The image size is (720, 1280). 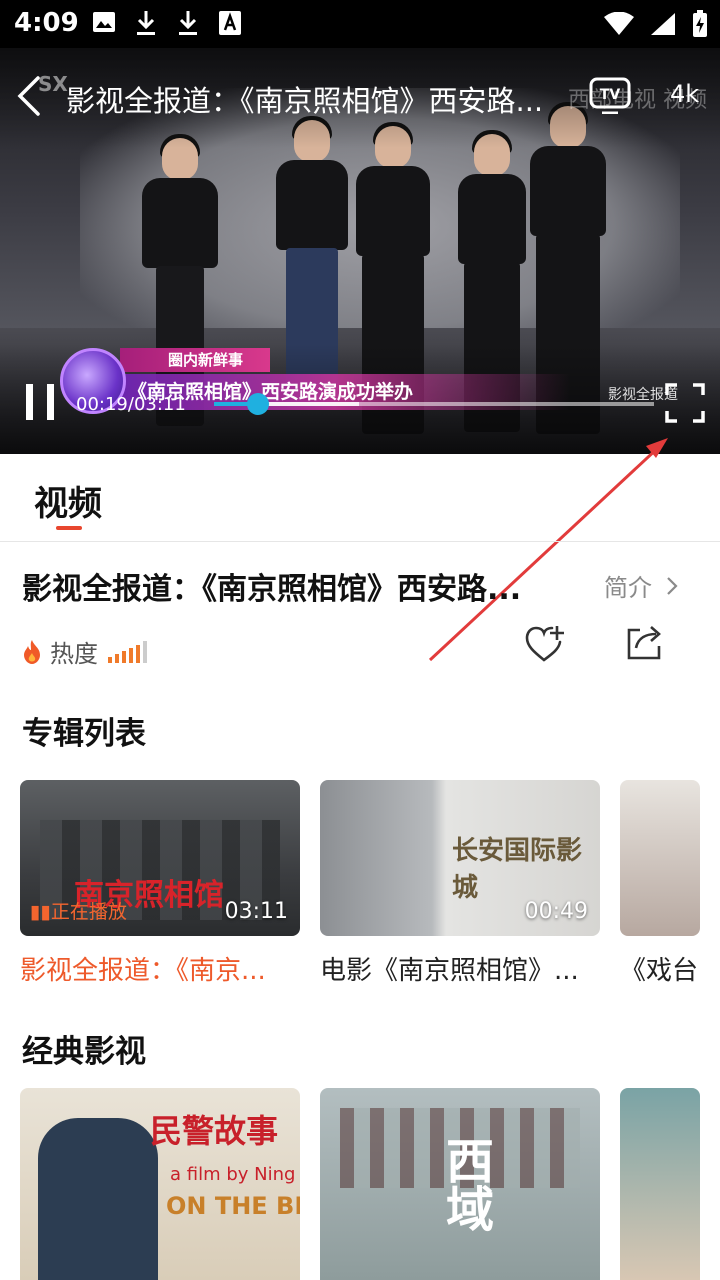 I want to click on album-thumbnail: 南京照相馆 ▮▮正在播放 03:11, so click(x=160, y=858).